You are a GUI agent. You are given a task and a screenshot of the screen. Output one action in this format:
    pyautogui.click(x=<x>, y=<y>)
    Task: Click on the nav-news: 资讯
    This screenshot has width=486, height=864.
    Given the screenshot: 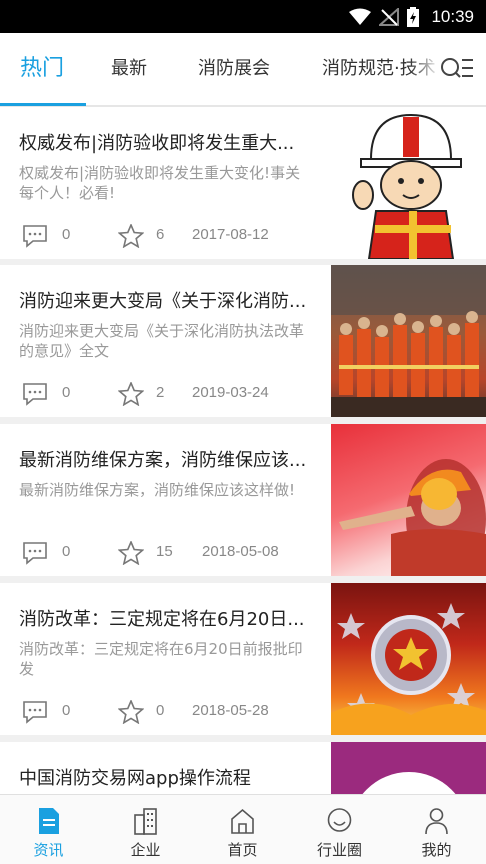 What is the action you would take?
    pyautogui.click(x=48, y=829)
    